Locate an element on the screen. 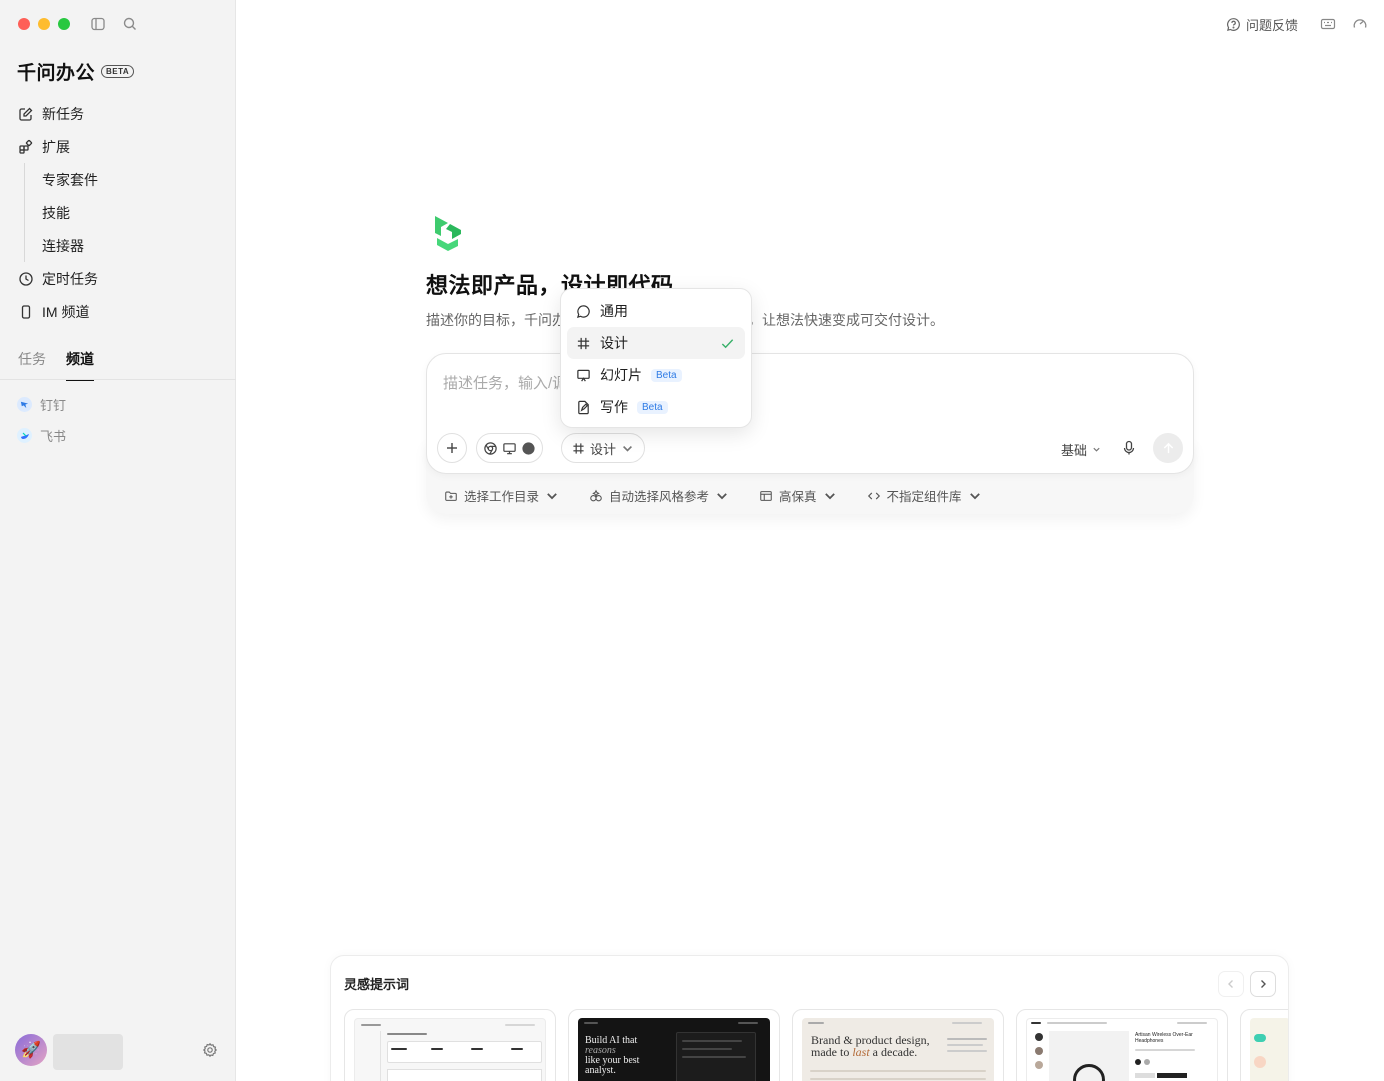 The image size is (1384, 1081). tab-tasks: 任务 is located at coordinates (32, 365).